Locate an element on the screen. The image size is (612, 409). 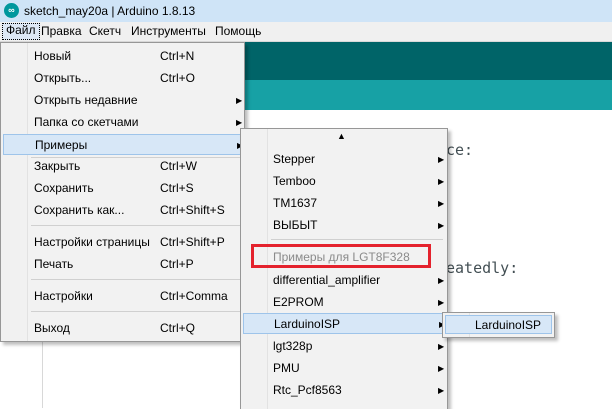
menu-item-larduinoisp-sketch: LarduinoISP is located at coordinates (498, 324).